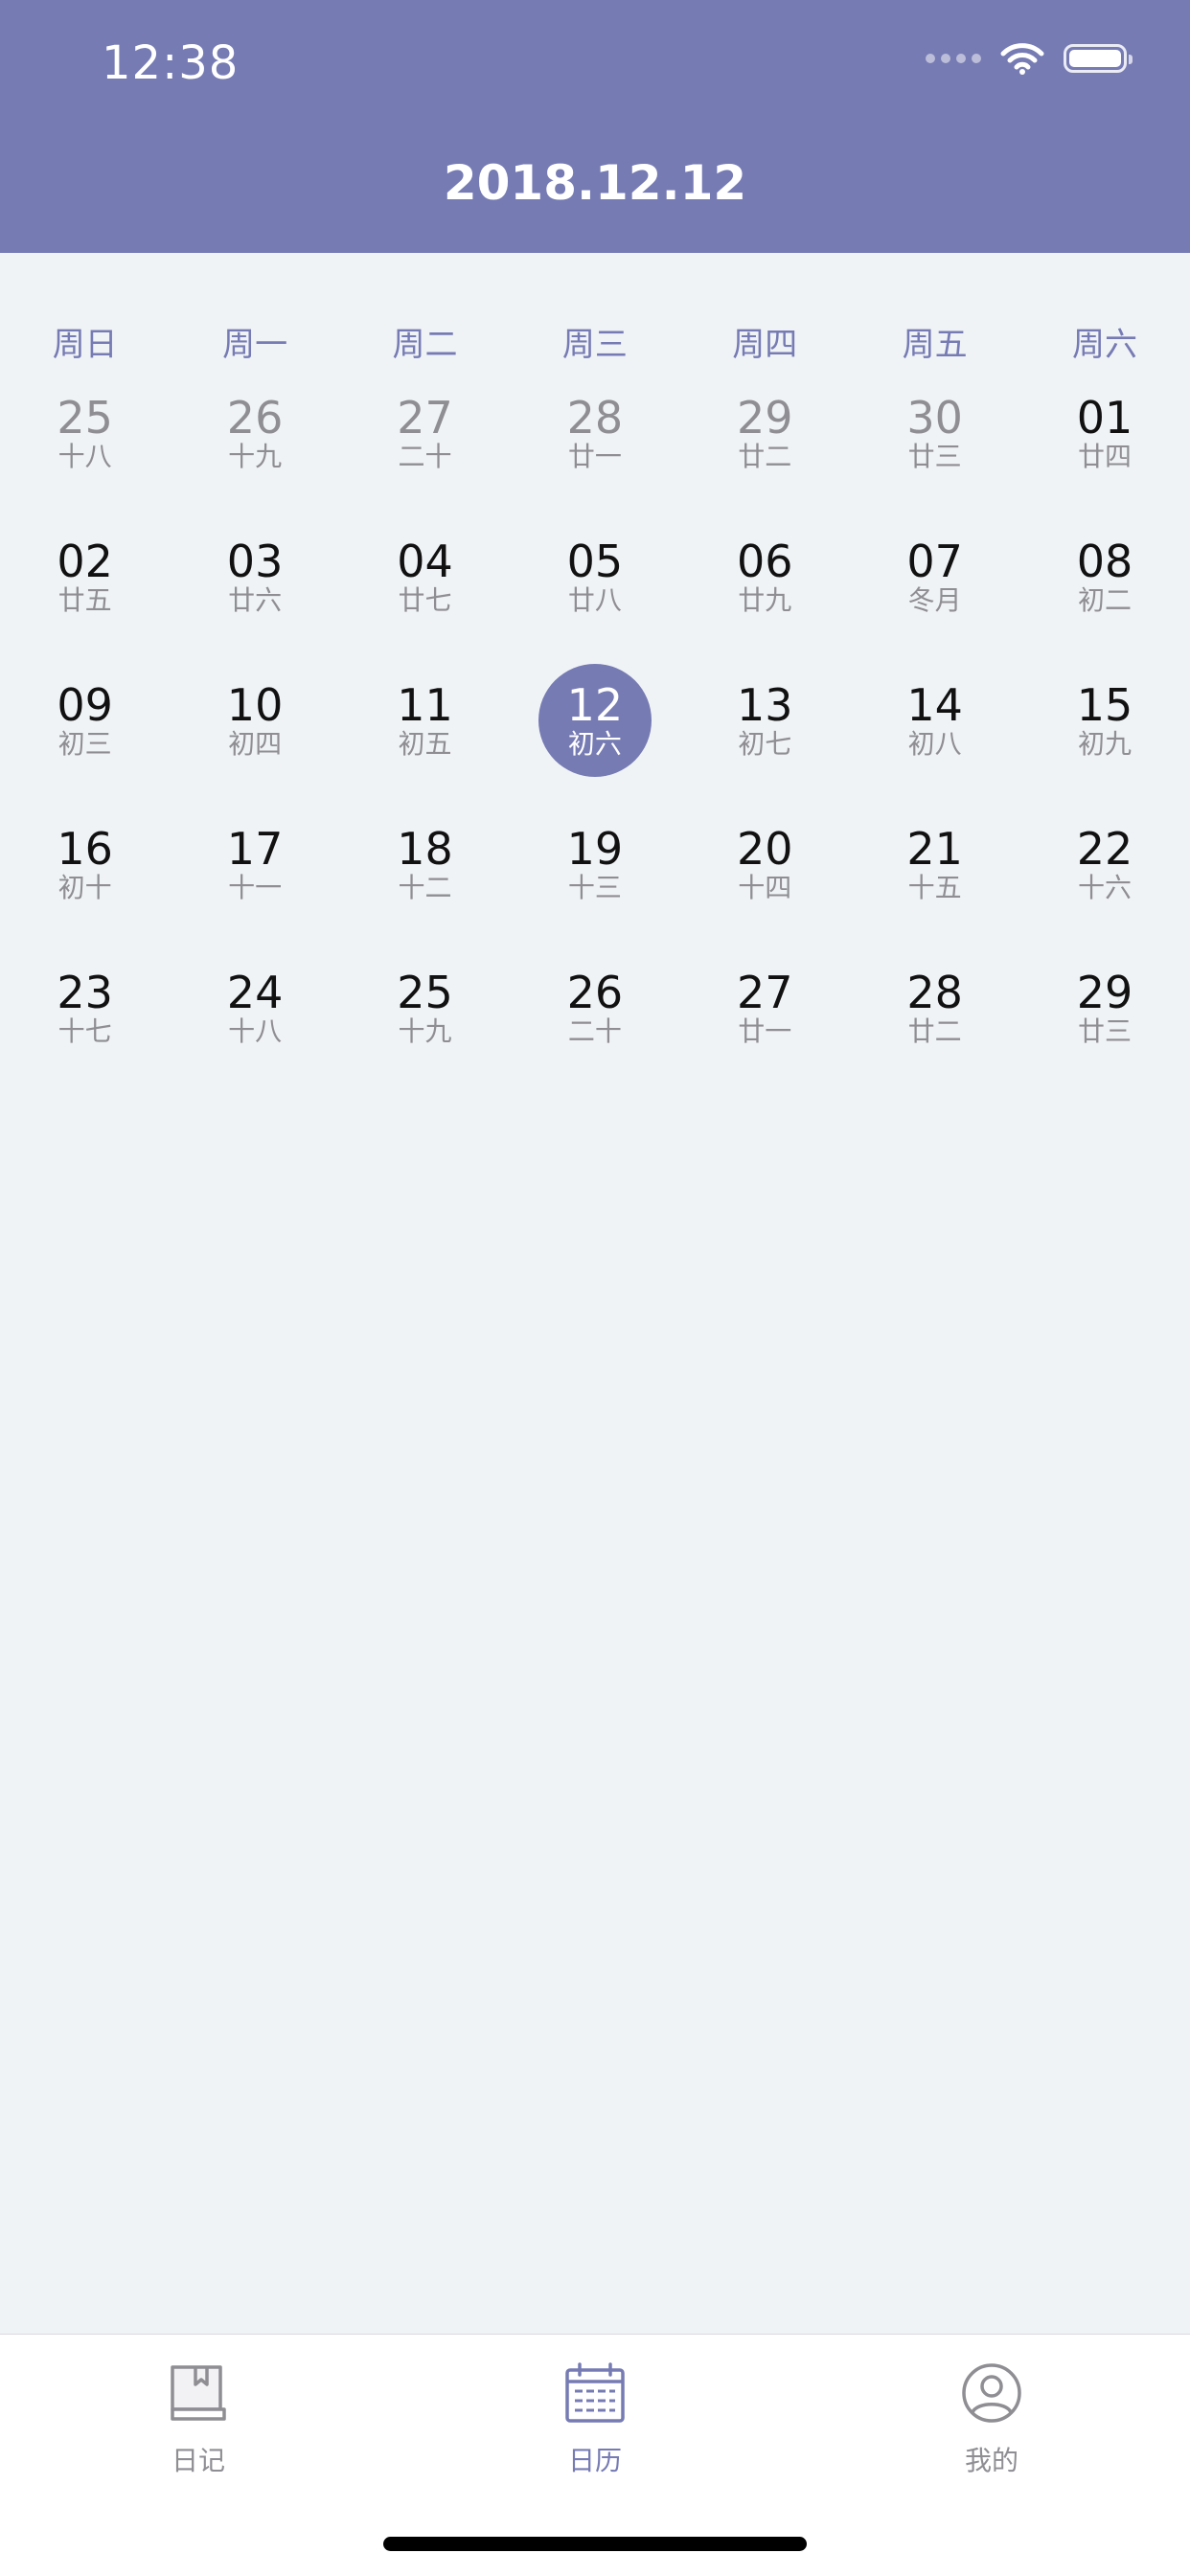 The width and height of the screenshot is (1190, 2576). Describe the element at coordinates (199, 2393) in the screenshot. I see `diary-book-icon` at that location.